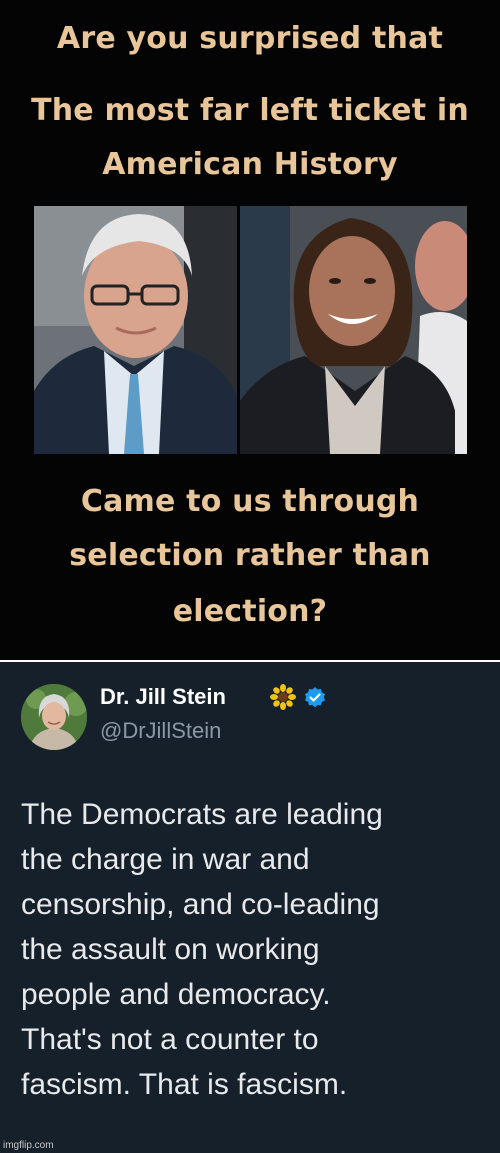 This screenshot has height=1153, width=500. What do you see at coordinates (135, 330) in the screenshot?
I see `man-portrait-photo` at bounding box center [135, 330].